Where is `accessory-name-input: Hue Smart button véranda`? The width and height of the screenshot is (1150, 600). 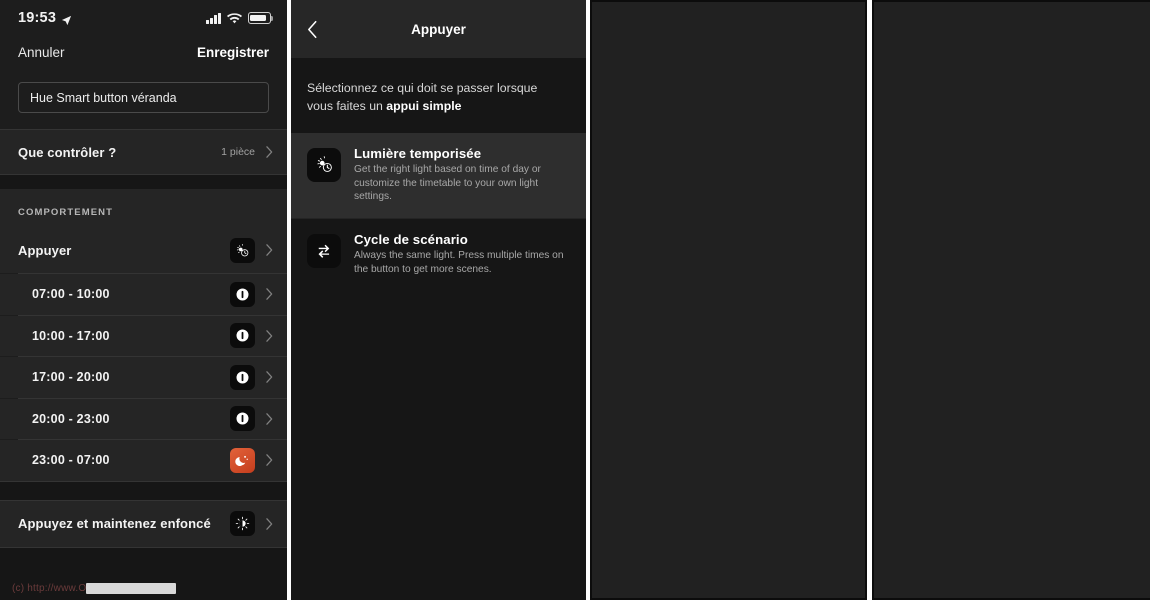 accessory-name-input: Hue Smart button véranda is located at coordinates (143, 97).